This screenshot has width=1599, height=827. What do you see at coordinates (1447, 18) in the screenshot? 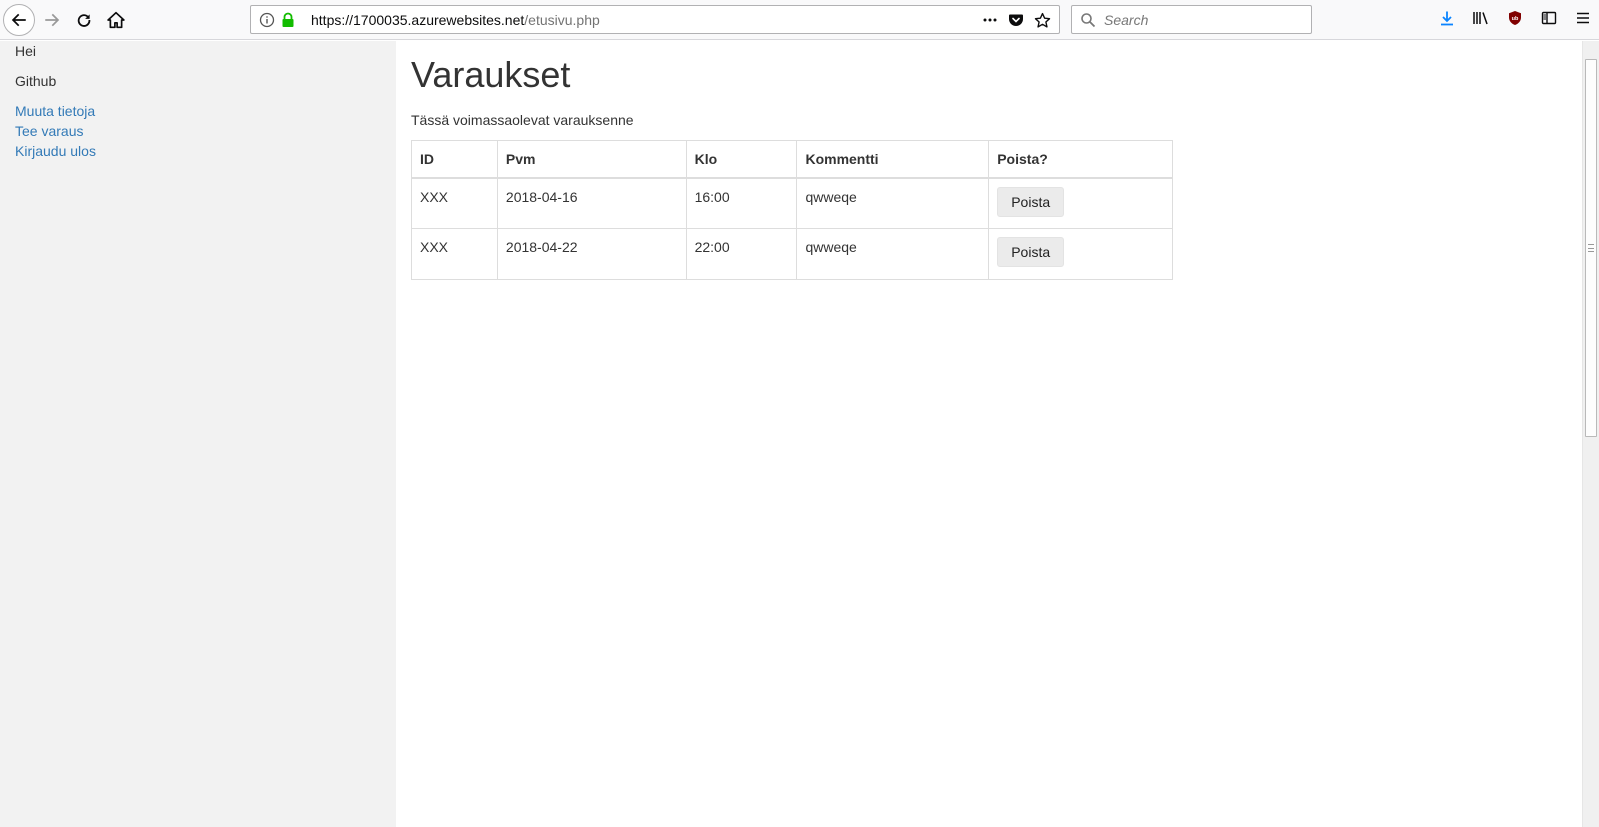
I see `download-icon` at bounding box center [1447, 18].